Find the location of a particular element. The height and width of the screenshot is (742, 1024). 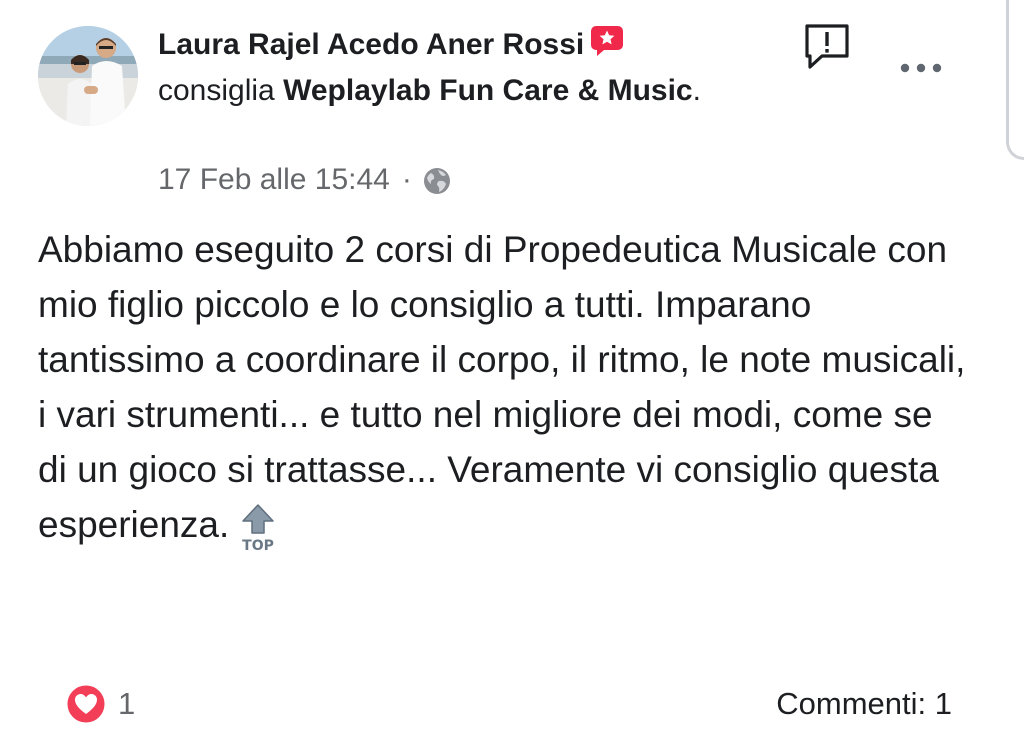

avatar is located at coordinates (88, 76).